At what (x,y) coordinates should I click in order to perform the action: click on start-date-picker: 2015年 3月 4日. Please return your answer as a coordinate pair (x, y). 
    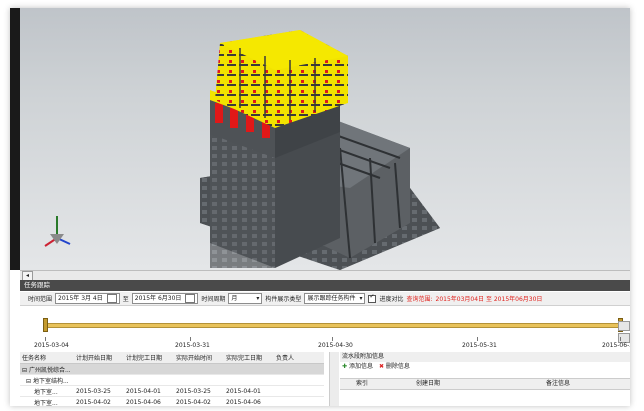
    Looking at the image, I should click on (87, 298).